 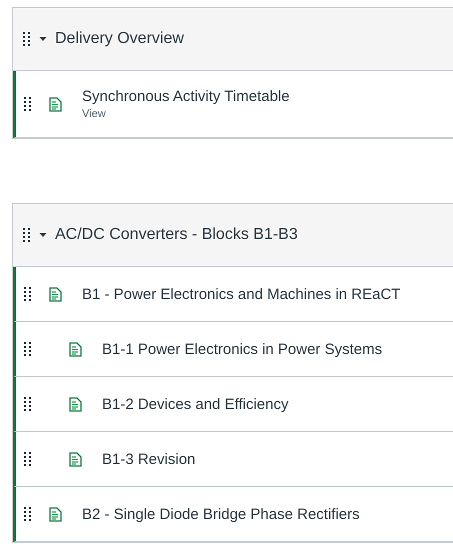 What do you see at coordinates (242, 349) in the screenshot?
I see `item-title: B1-1 Power Electronics in Power Systems` at bounding box center [242, 349].